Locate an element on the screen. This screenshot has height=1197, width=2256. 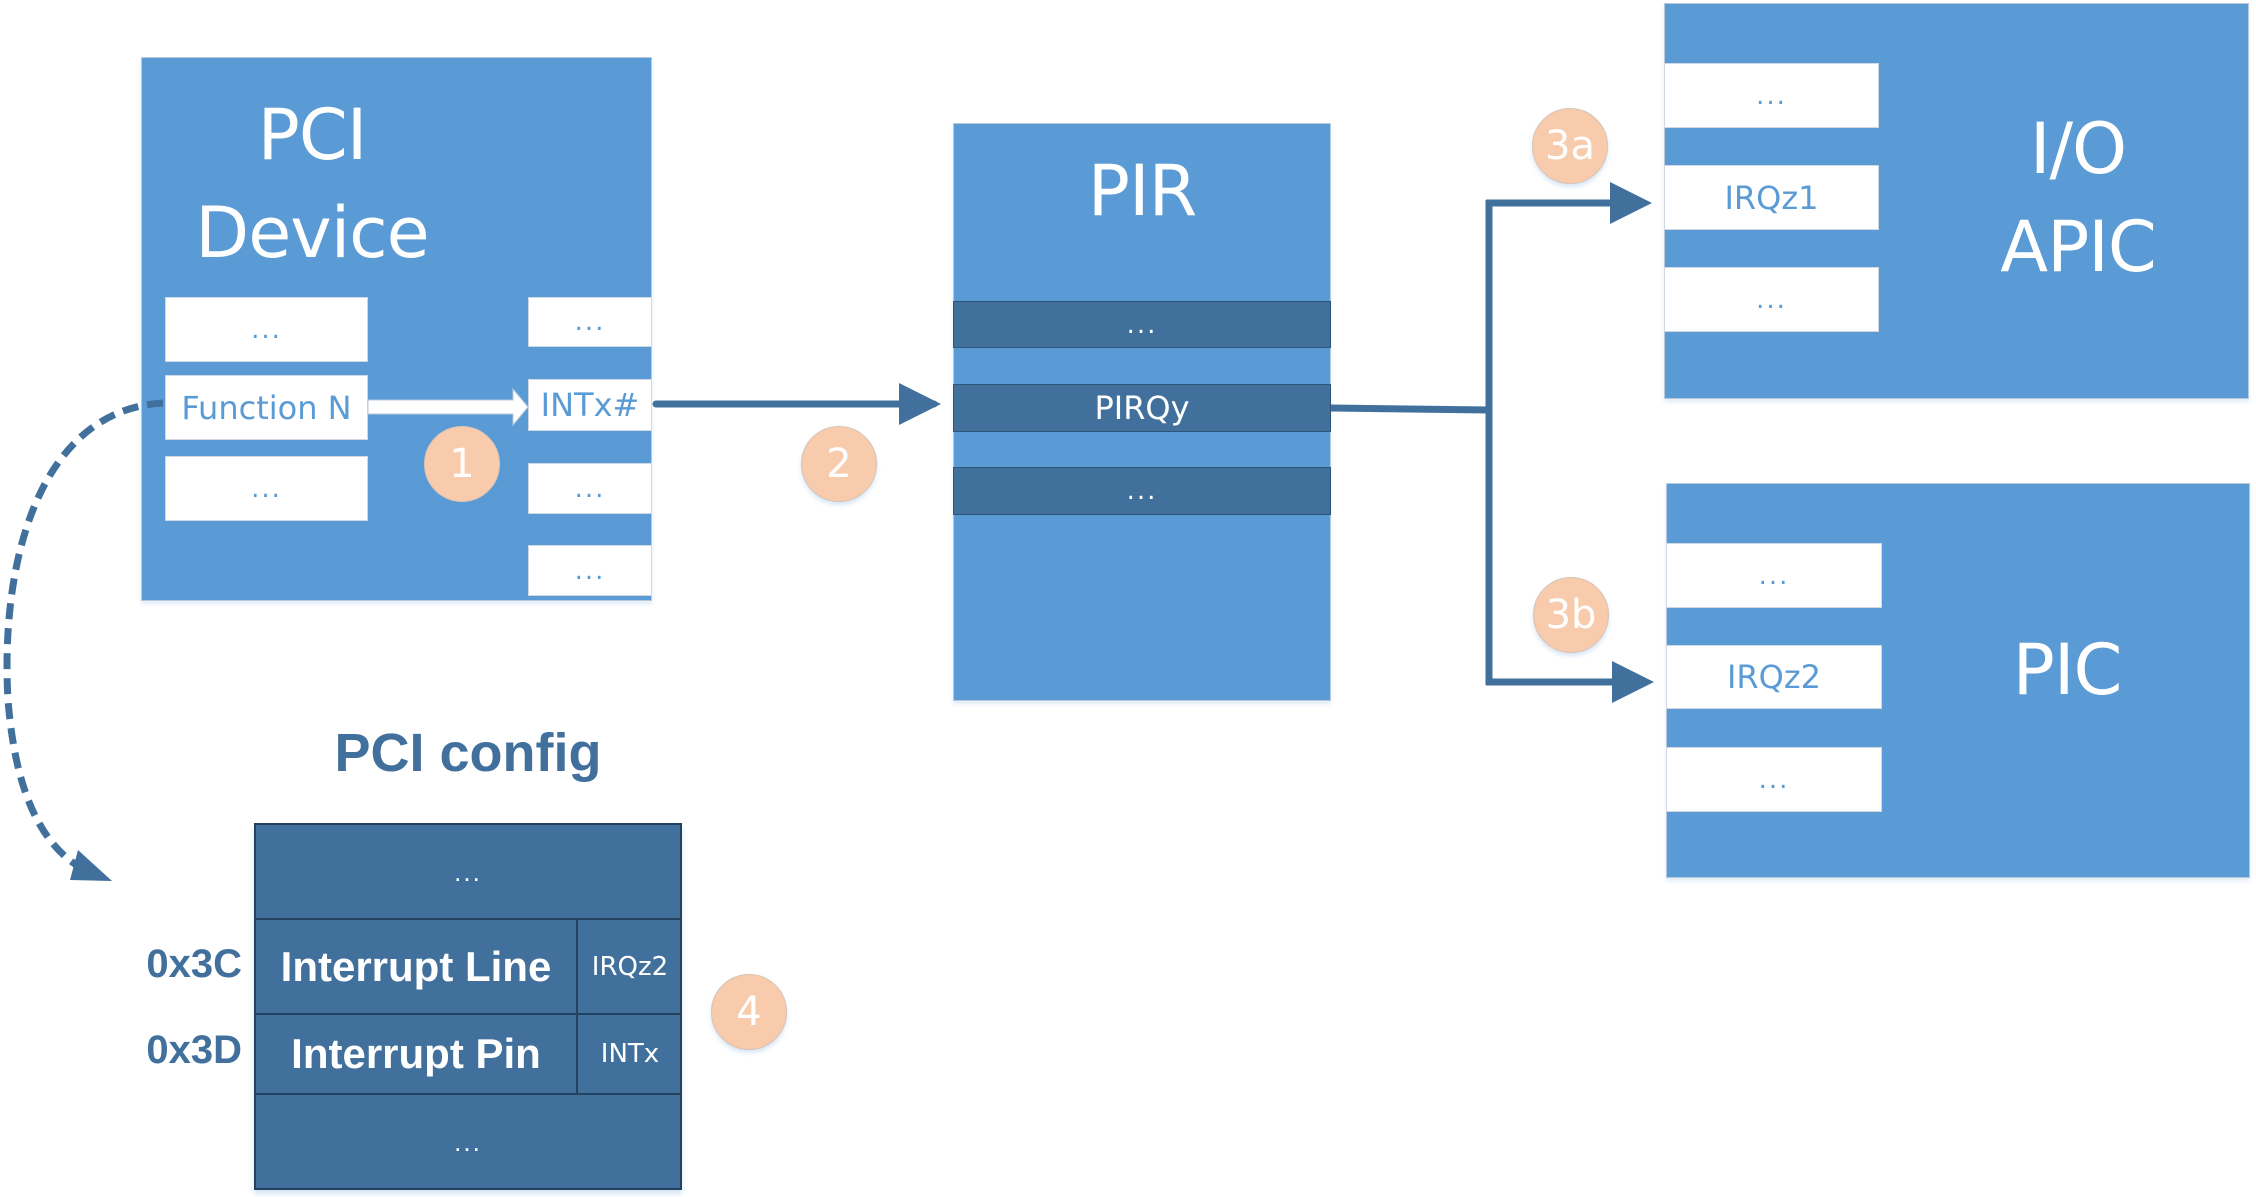
interrupt-pin-value: INTx is located at coordinates (630, 1055).